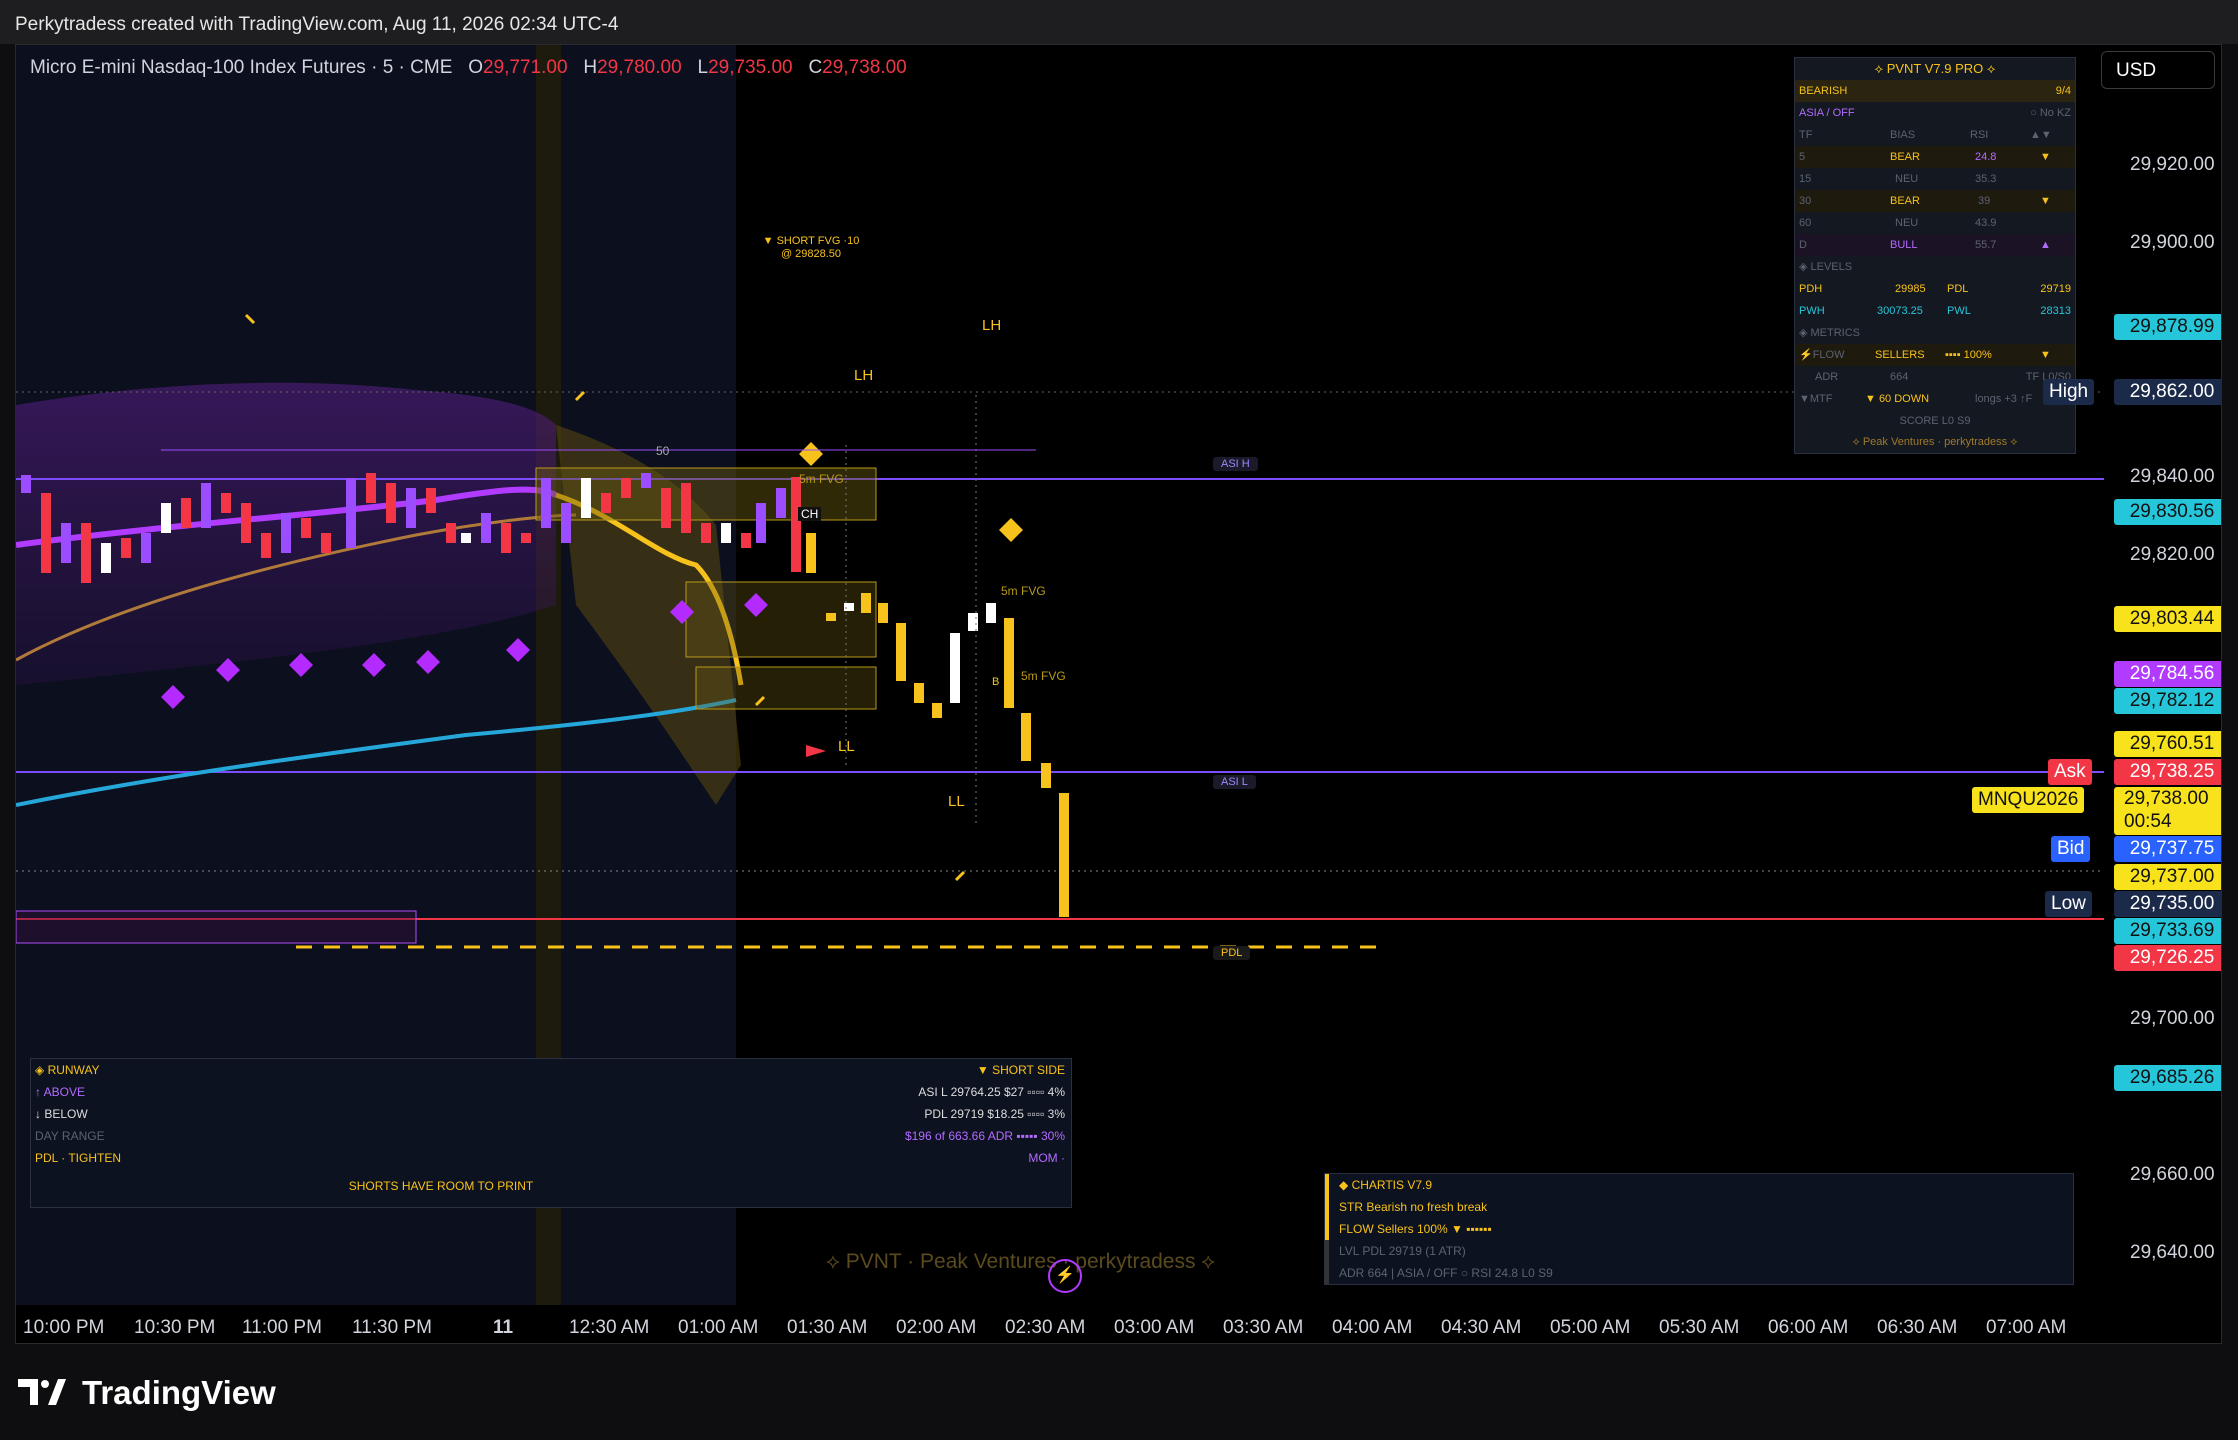 Image resolution: width=2238 pixels, height=1440 pixels. Describe the element at coordinates (441, 1186) in the screenshot. I see `runway-message: SHORTS HAVE ROOM TO PRINT` at that location.